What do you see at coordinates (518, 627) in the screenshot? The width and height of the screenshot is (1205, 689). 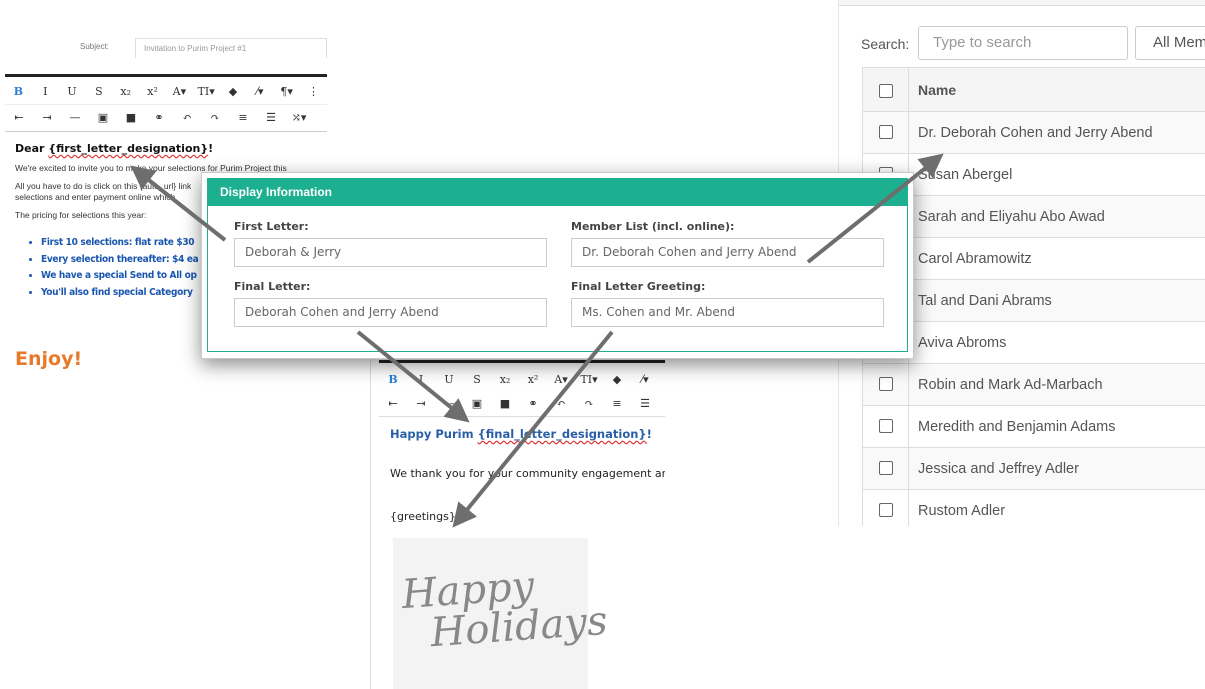 I see `lettering-line-2: Holidays` at bounding box center [518, 627].